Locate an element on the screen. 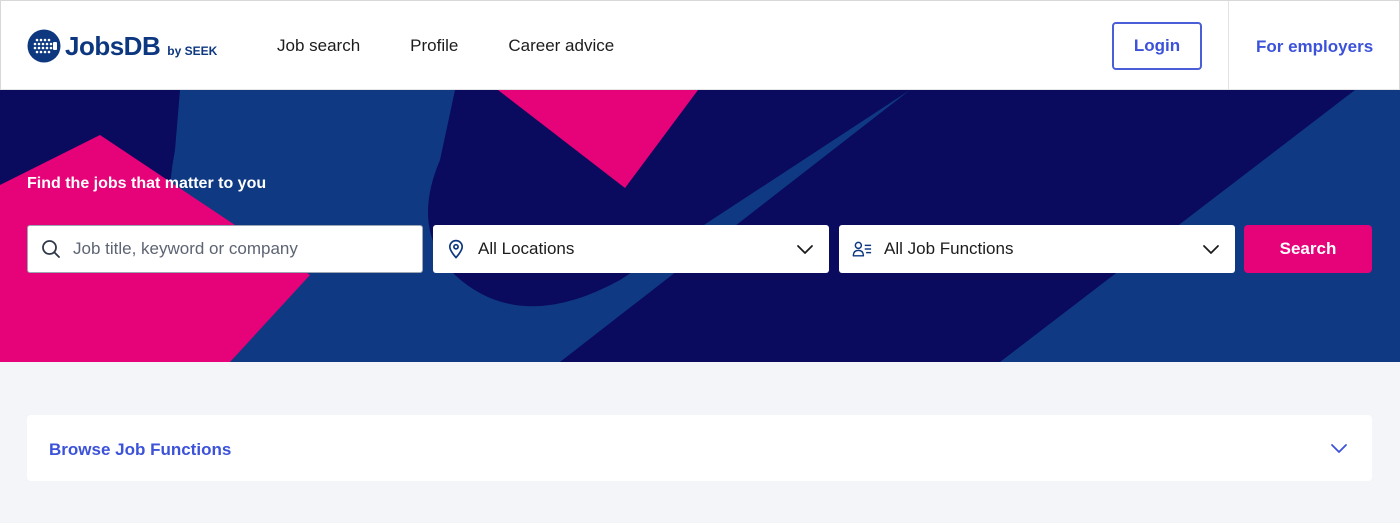  keyword-input is located at coordinates (233, 249).